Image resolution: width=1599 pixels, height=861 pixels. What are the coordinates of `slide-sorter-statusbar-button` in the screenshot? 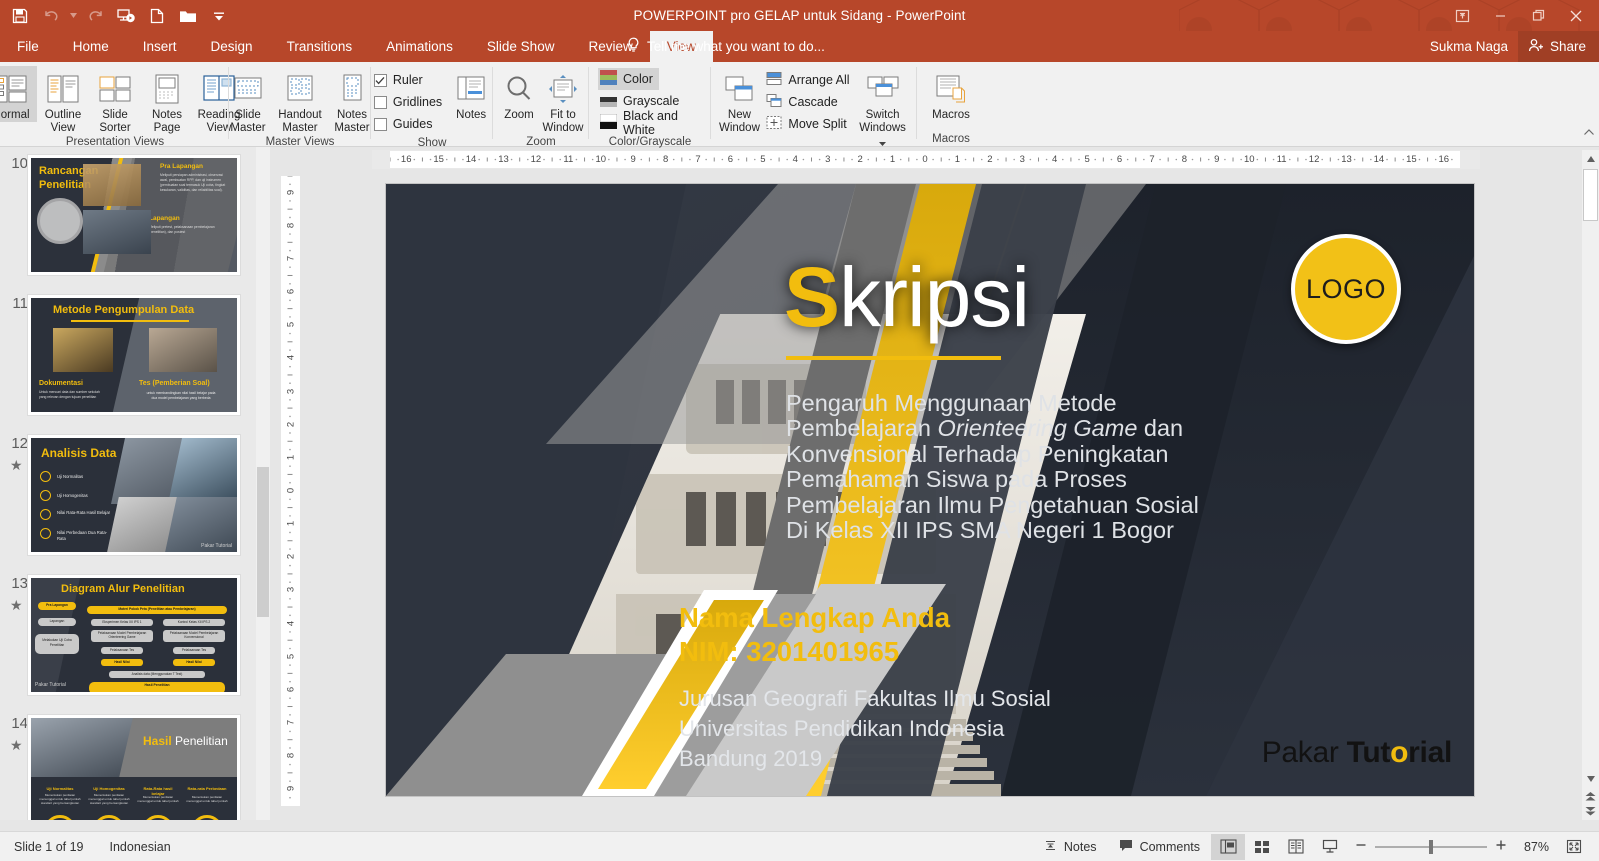 It's located at (1262, 847).